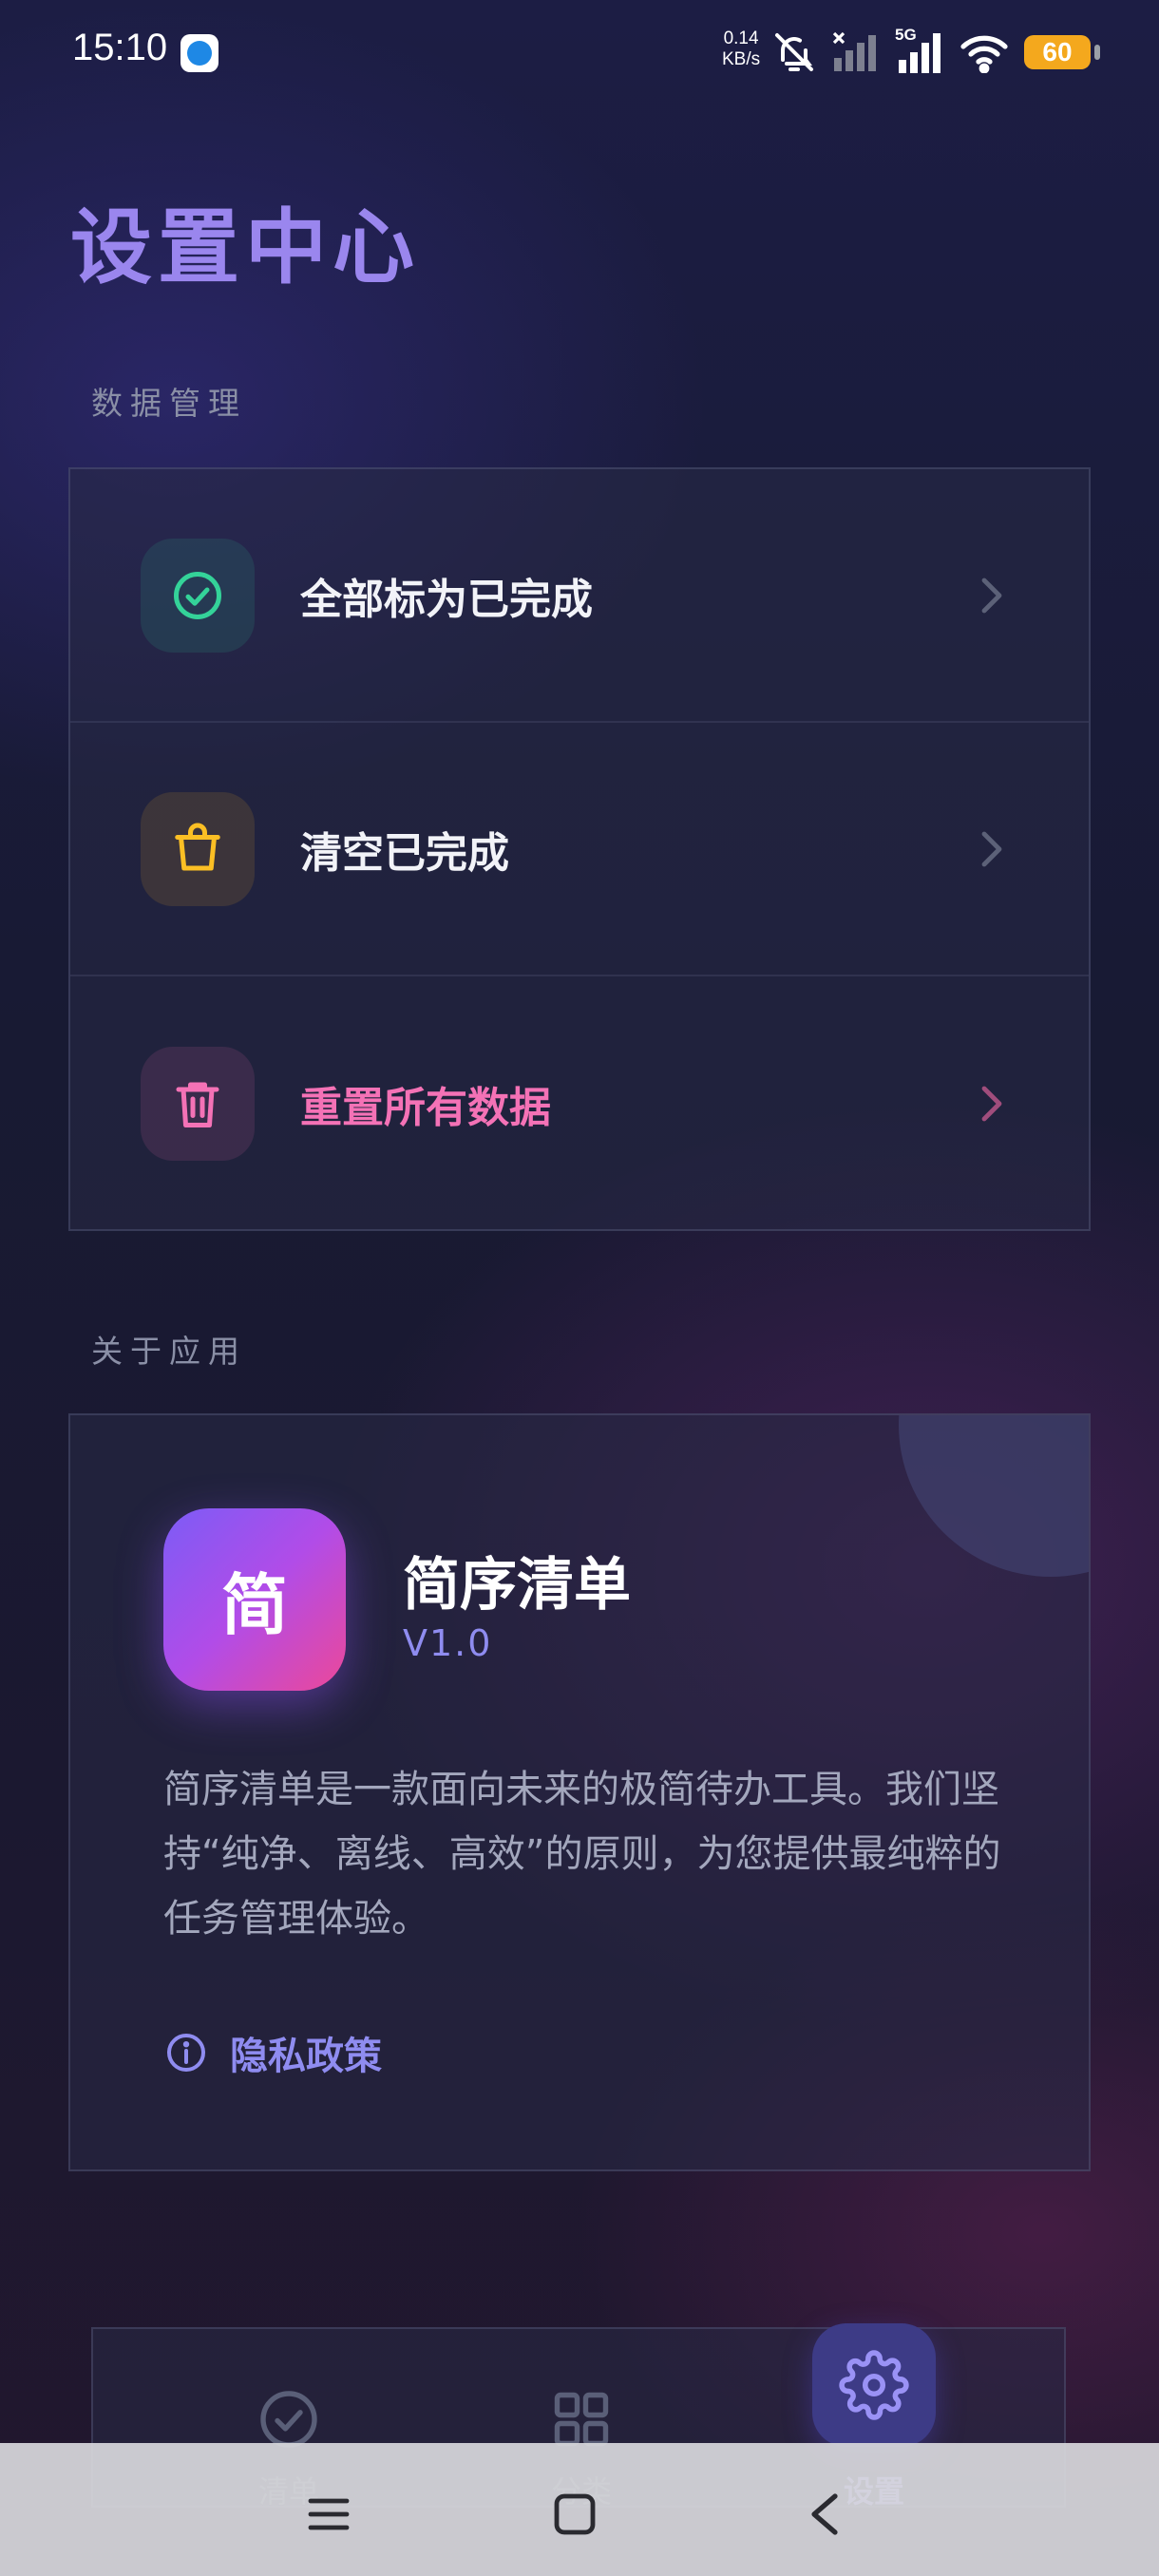  What do you see at coordinates (198, 848) in the screenshot?
I see `bag-icon` at bounding box center [198, 848].